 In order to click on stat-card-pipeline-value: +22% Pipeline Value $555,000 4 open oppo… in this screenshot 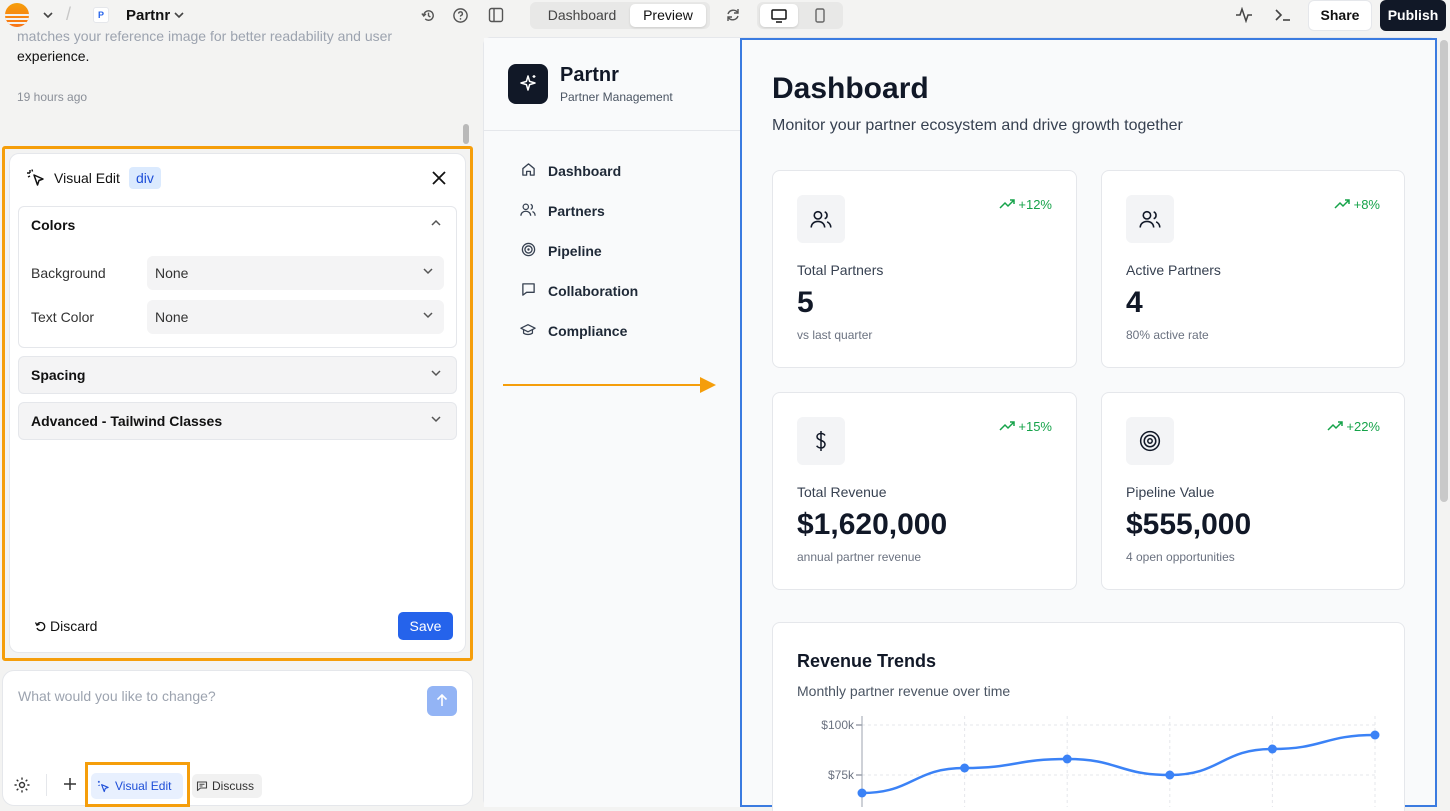, I will do `click(1253, 491)`.